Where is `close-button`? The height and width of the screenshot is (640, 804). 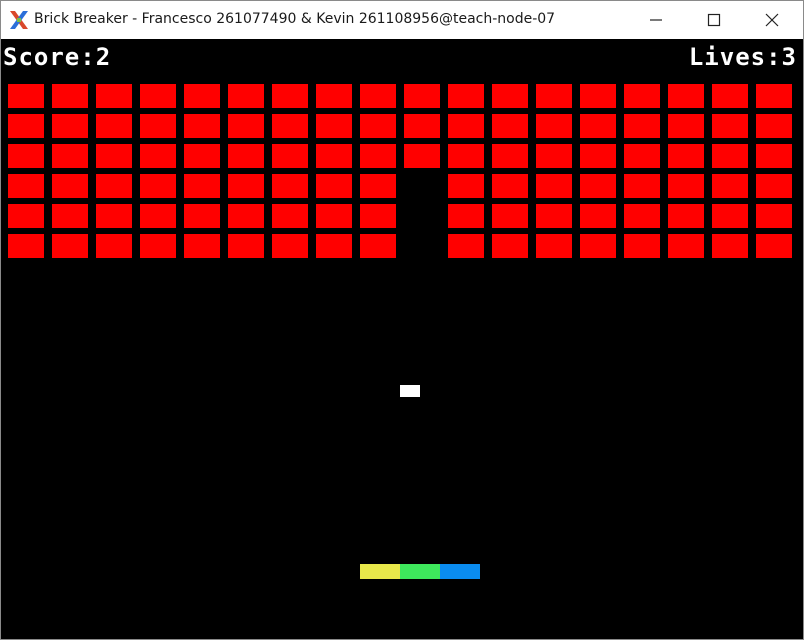 close-button is located at coordinates (772, 20).